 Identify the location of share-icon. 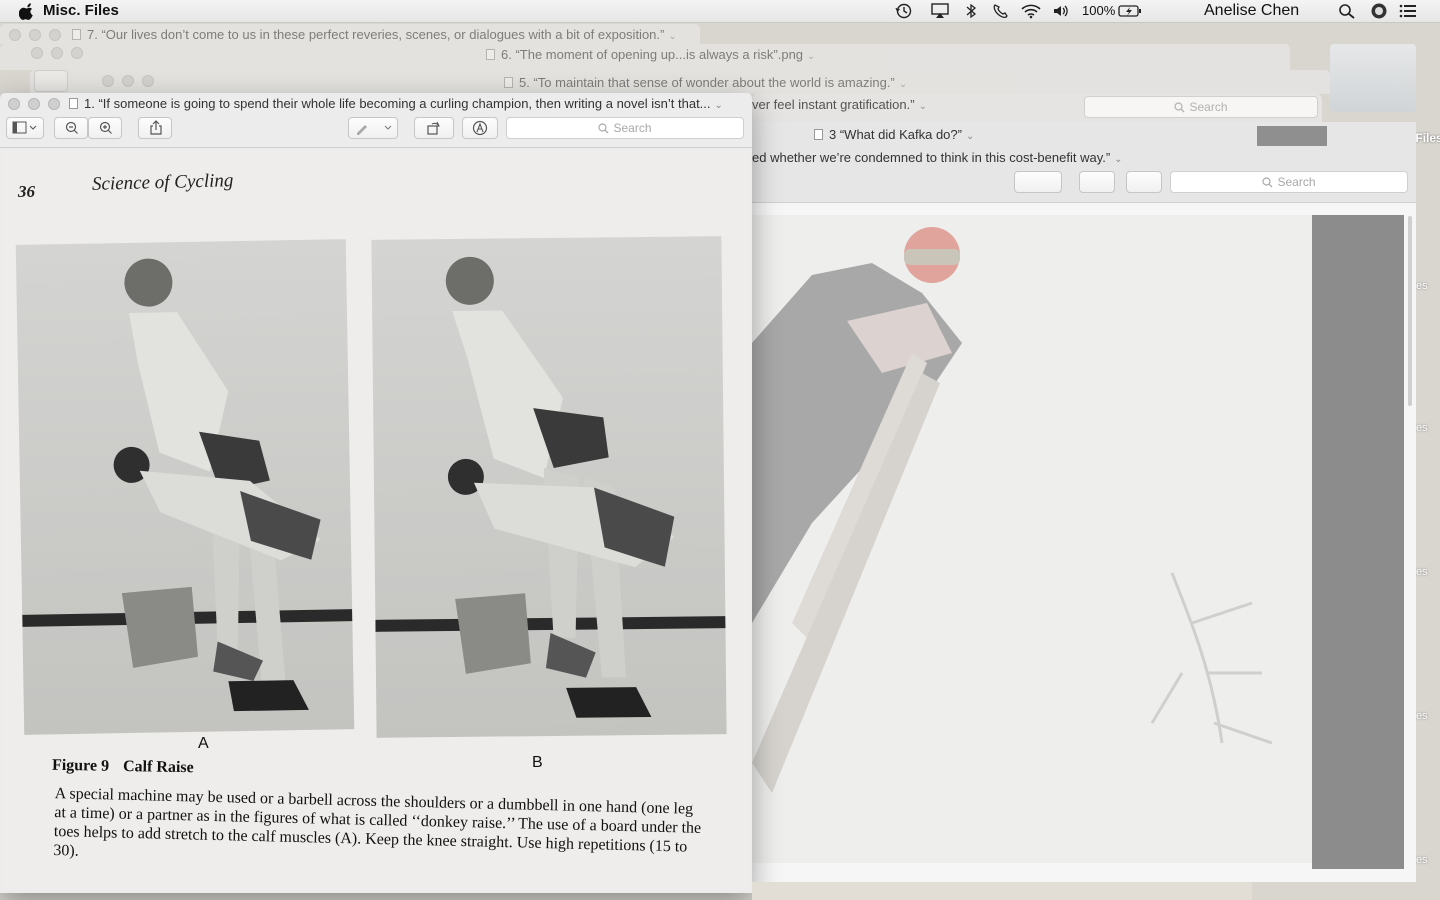
(156, 127).